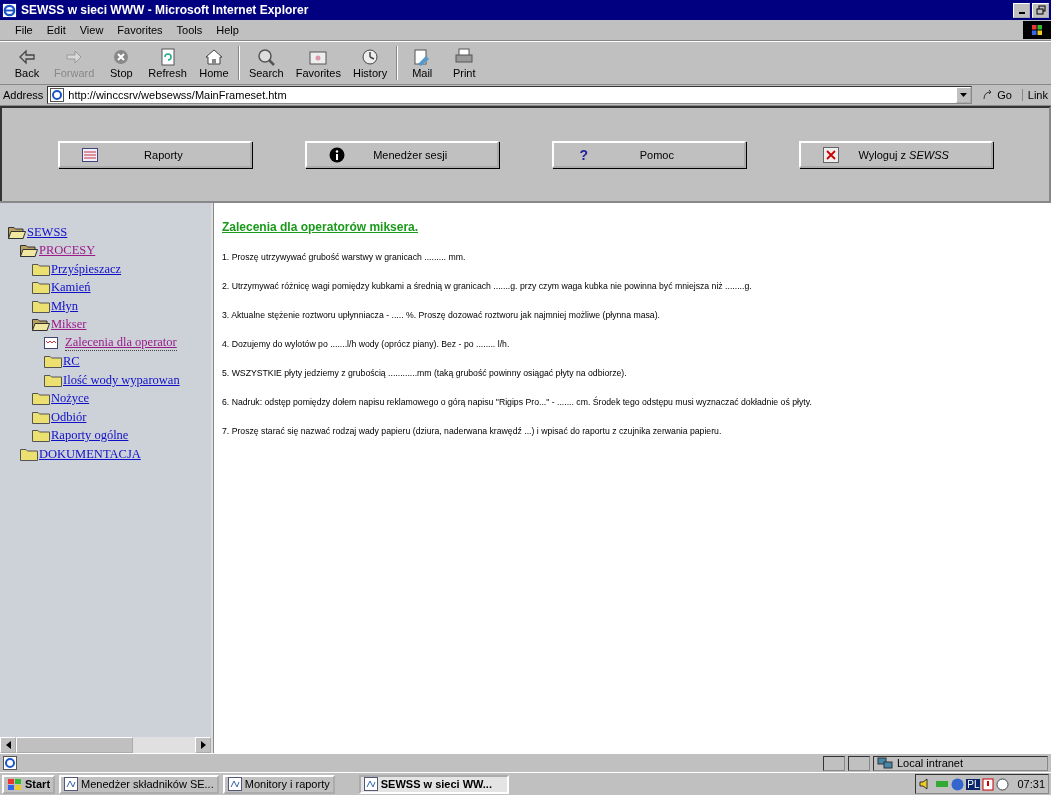  I want to click on nav-button: Wyloguj z SEWSS, so click(895, 154).